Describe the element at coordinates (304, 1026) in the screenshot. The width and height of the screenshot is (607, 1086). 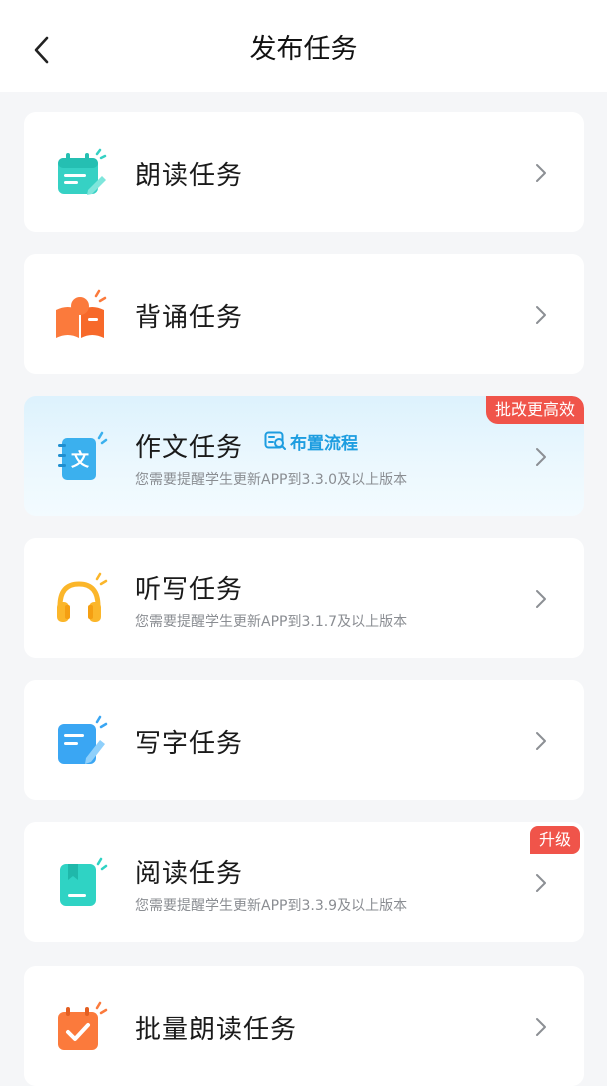
I see `task-card-batch-read-aloud: 批量朗读任务` at that location.